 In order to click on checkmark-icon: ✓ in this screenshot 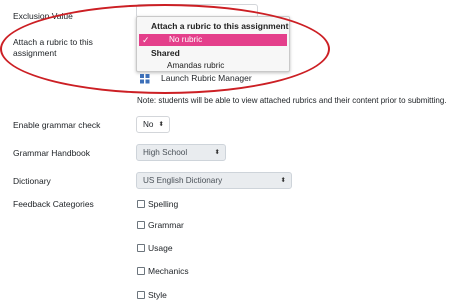, I will do `click(146, 40)`.